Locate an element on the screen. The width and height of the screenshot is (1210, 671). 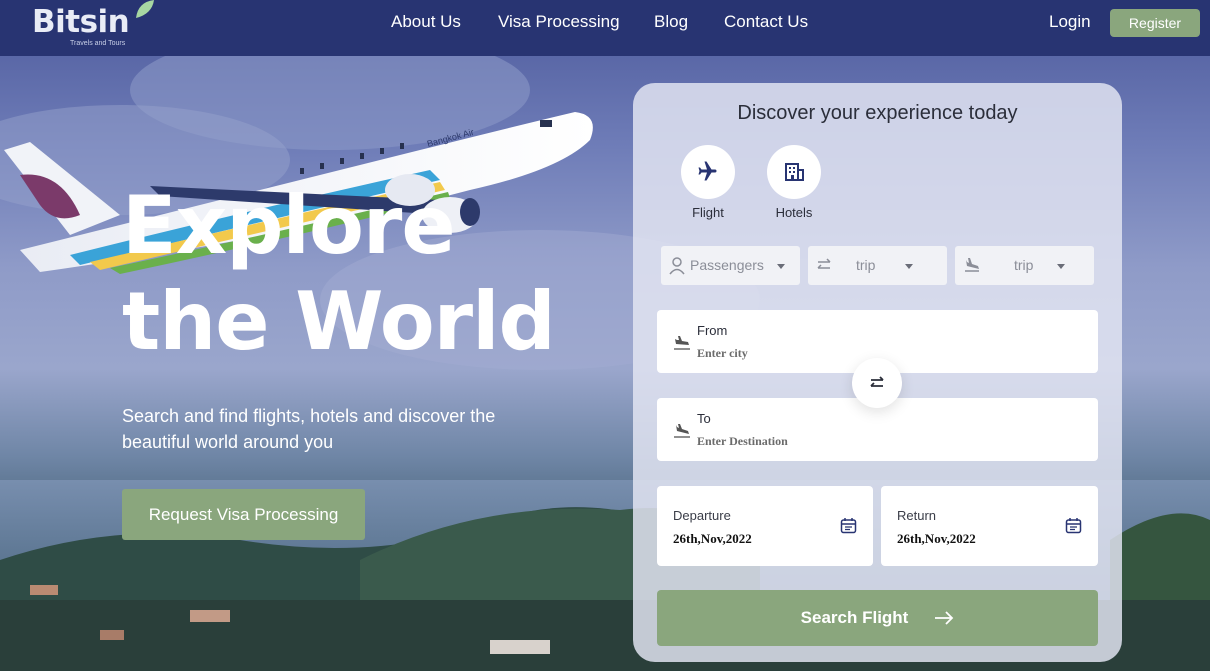
logo-wordmark: Bitsin is located at coordinates (81, 22).